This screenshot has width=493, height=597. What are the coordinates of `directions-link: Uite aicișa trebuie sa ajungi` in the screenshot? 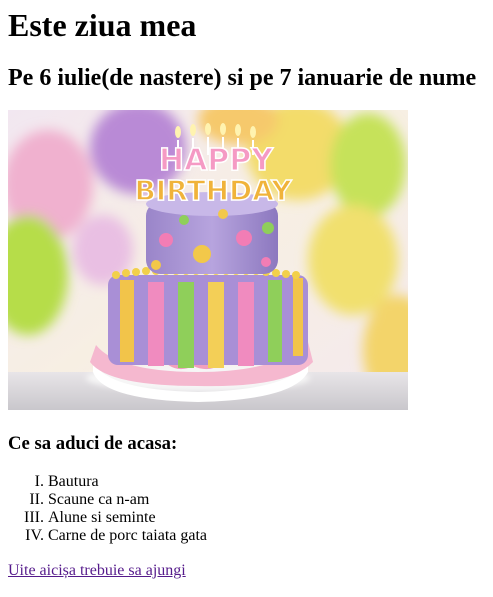 It's located at (97, 571).